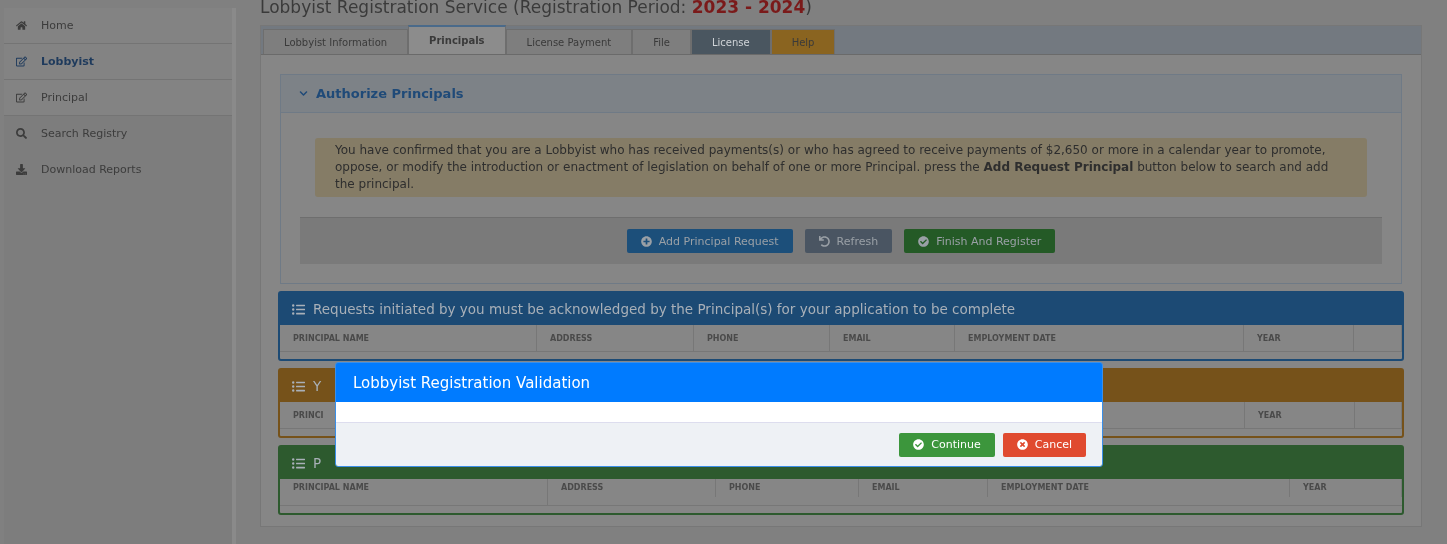 The width and height of the screenshot is (1447, 544). What do you see at coordinates (118, 26) in the screenshot?
I see `sidebar-item: Home` at bounding box center [118, 26].